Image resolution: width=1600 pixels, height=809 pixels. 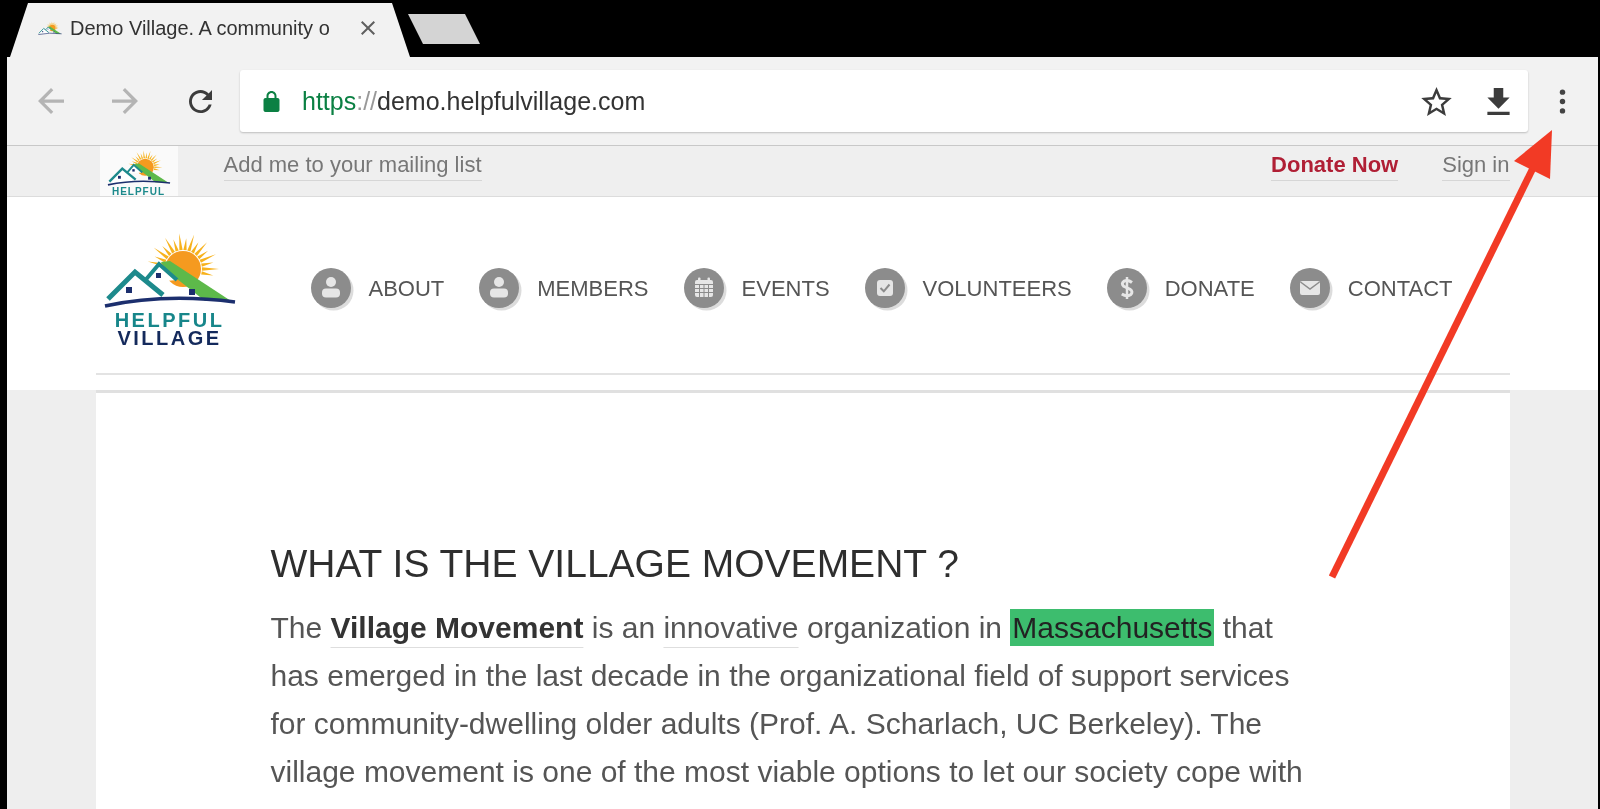 What do you see at coordinates (884, 101) in the screenshot?
I see `address-bar: https://demo.helpfulvillage.com` at bounding box center [884, 101].